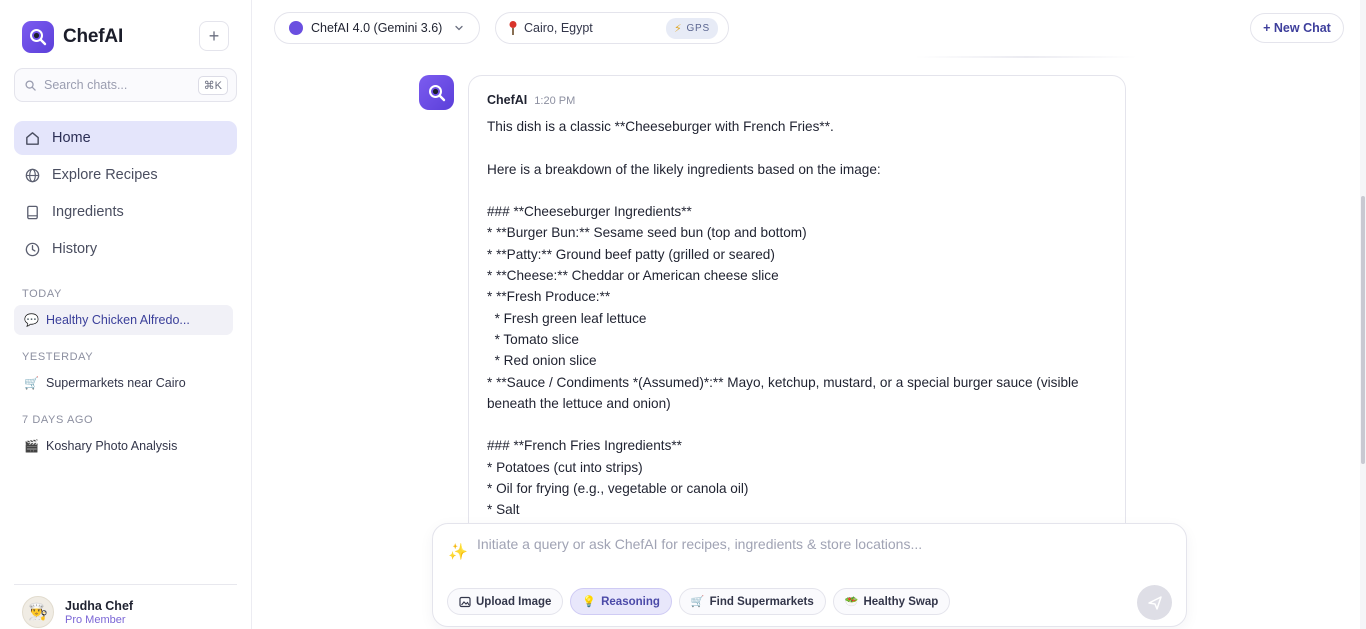 This screenshot has width=1366, height=629. What do you see at coordinates (459, 28) in the screenshot?
I see `chevron-down-icon` at bounding box center [459, 28].